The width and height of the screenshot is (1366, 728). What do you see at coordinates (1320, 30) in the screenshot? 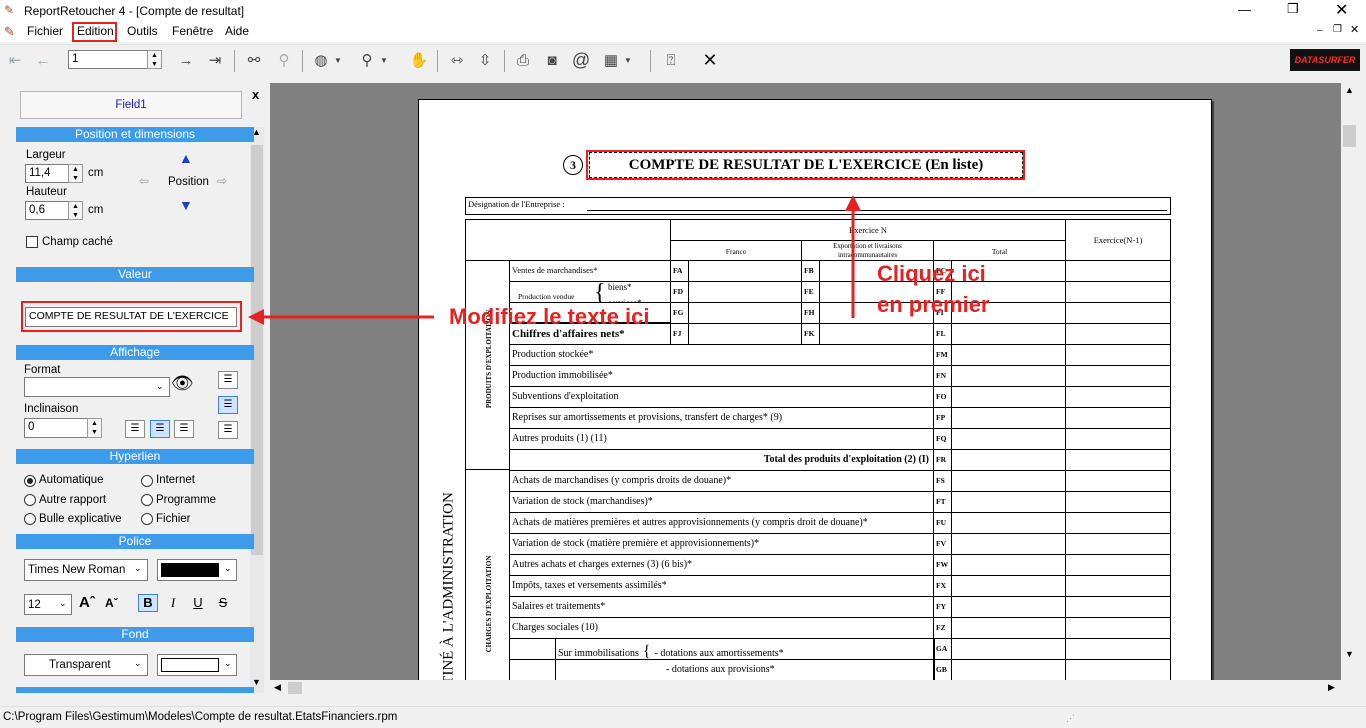
I see `mdi-minimize-button: –` at bounding box center [1320, 30].